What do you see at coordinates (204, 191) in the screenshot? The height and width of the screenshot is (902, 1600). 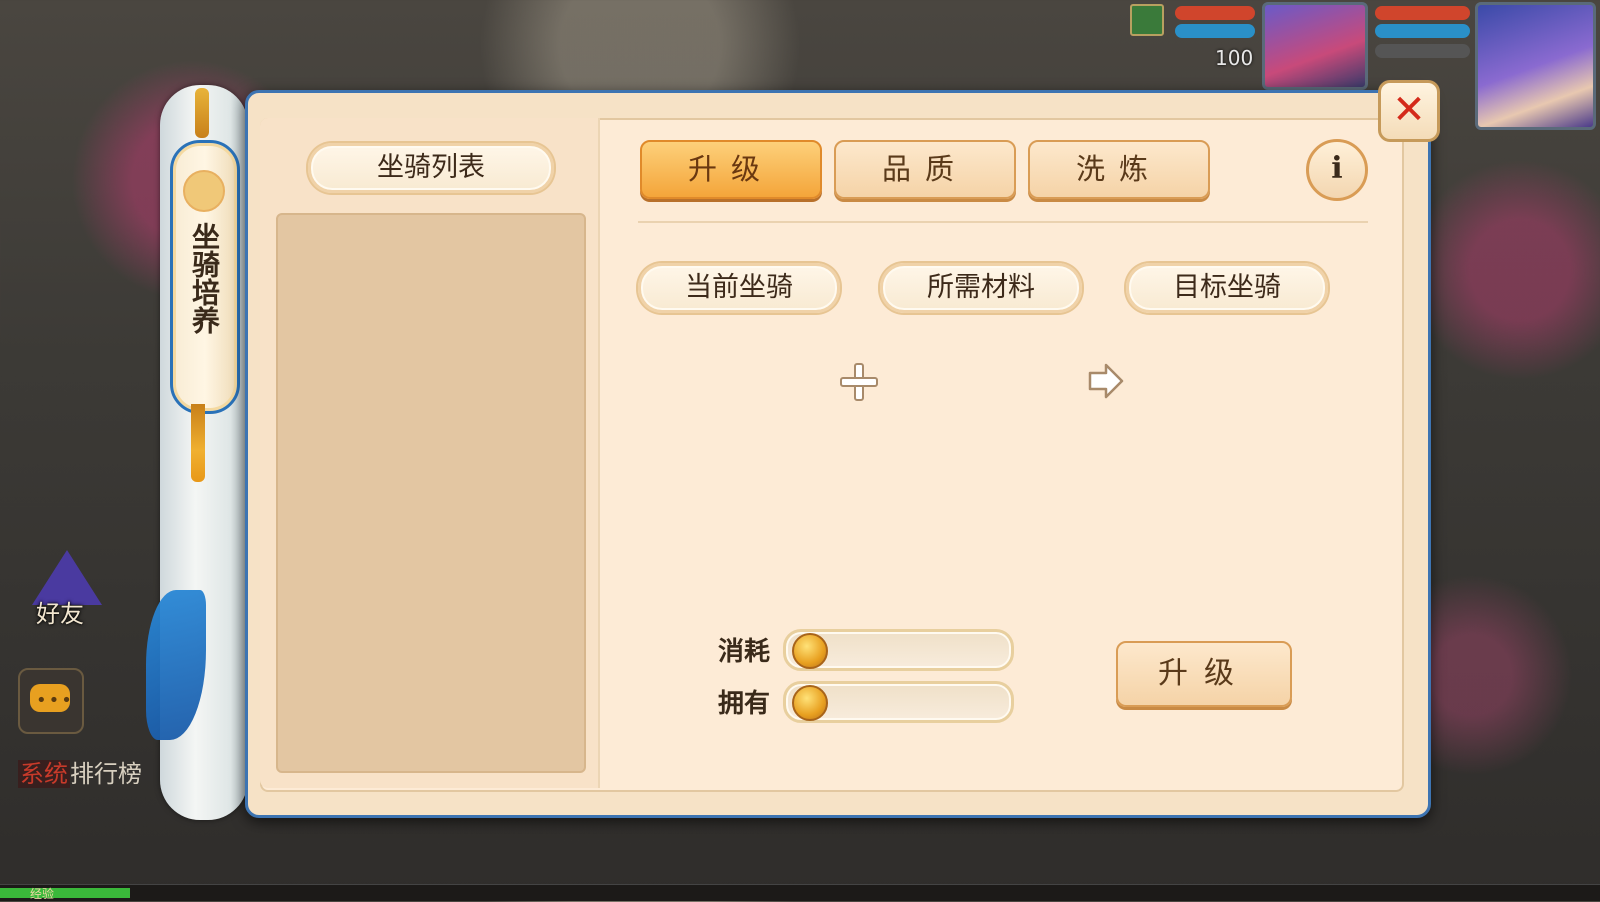 I see `cloud-emblem-icon` at bounding box center [204, 191].